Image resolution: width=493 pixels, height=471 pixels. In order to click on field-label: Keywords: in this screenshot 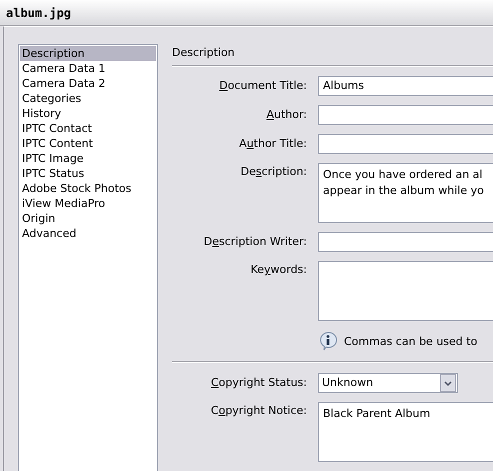, I will do `click(278, 269)`.